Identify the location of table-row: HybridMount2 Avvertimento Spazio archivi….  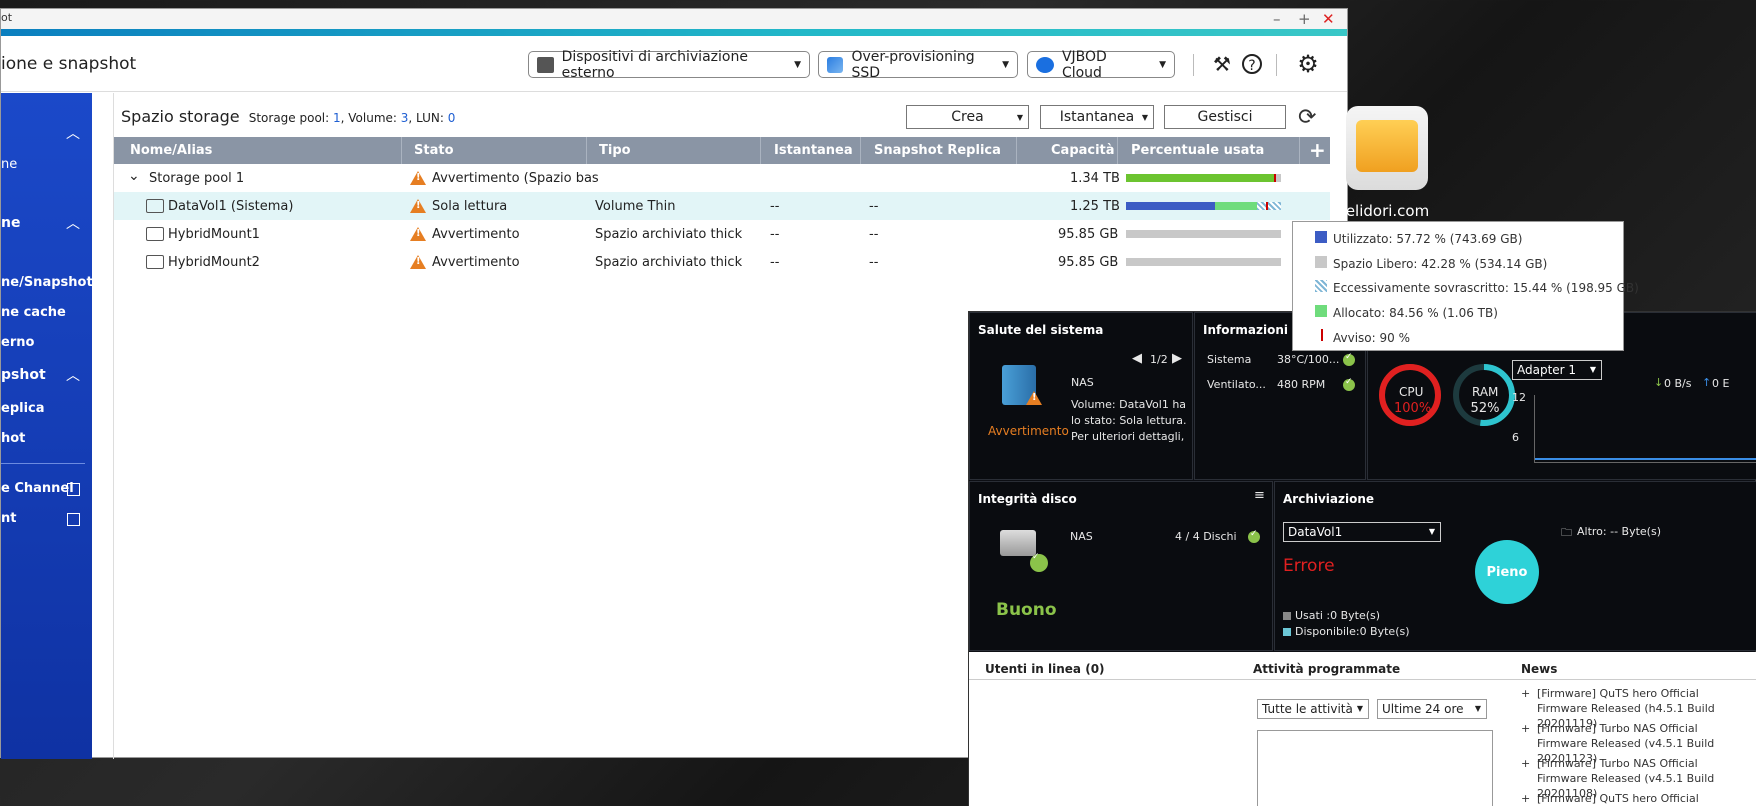
(722, 262).